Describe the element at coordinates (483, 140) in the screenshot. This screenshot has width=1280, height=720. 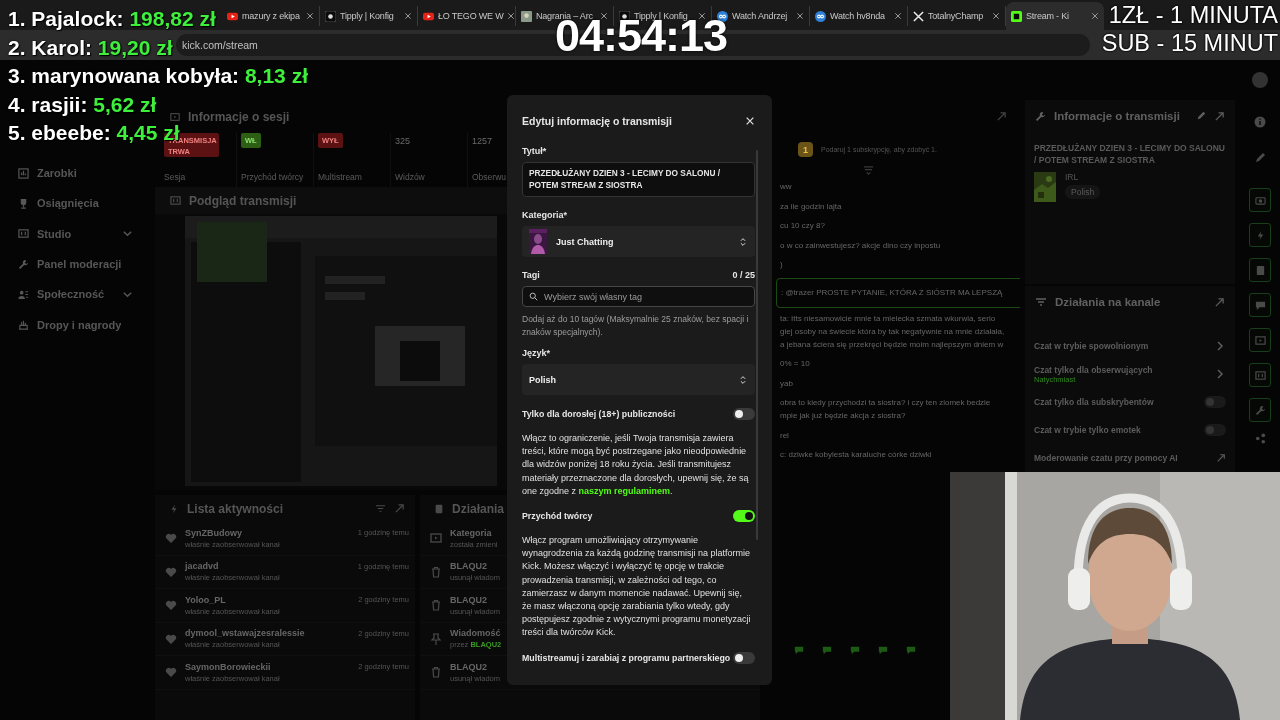
I see `stat-value: 1257` at that location.